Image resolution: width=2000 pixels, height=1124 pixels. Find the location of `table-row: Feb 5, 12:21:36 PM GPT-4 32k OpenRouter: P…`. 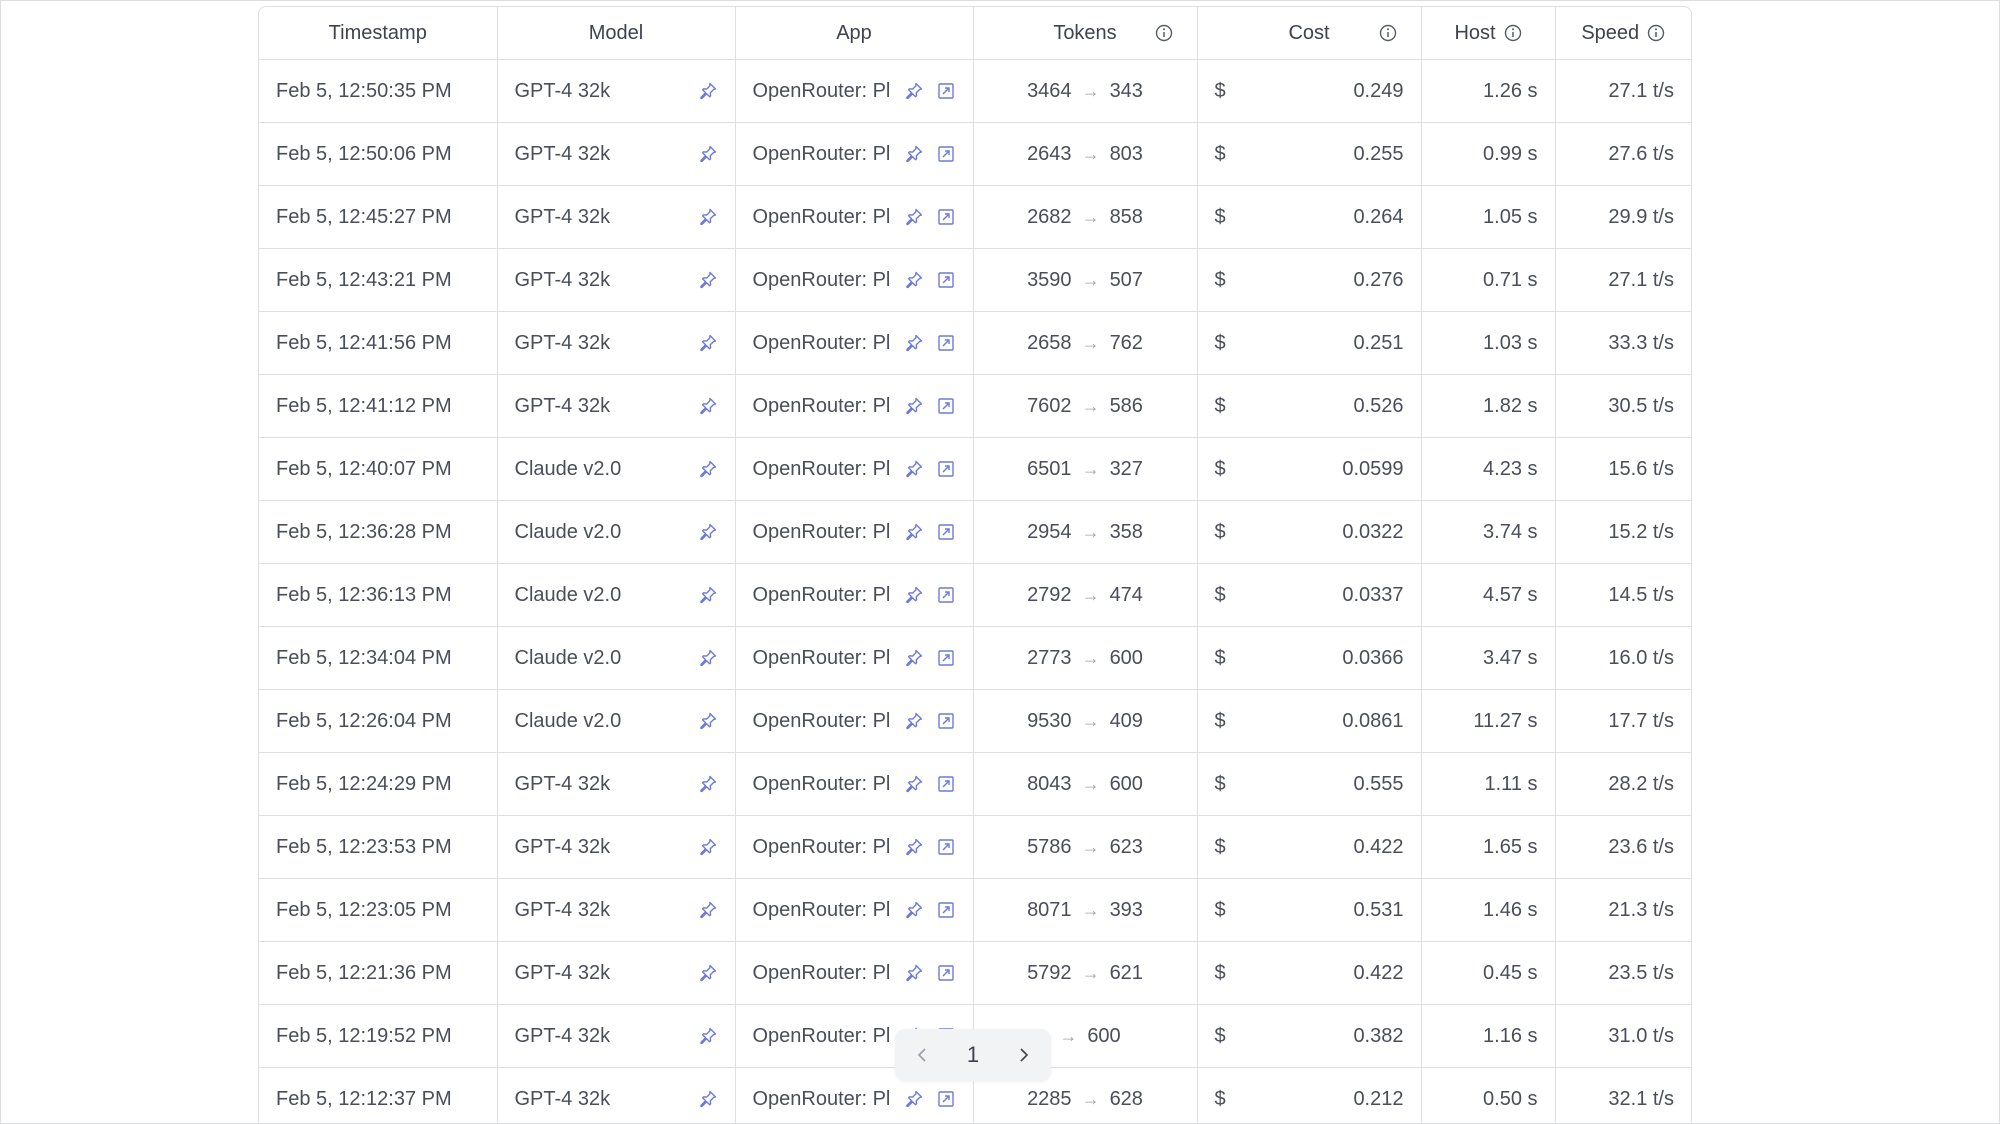

table-row: Feb 5, 12:21:36 PM GPT-4 32k OpenRouter: P… is located at coordinates (975, 973).